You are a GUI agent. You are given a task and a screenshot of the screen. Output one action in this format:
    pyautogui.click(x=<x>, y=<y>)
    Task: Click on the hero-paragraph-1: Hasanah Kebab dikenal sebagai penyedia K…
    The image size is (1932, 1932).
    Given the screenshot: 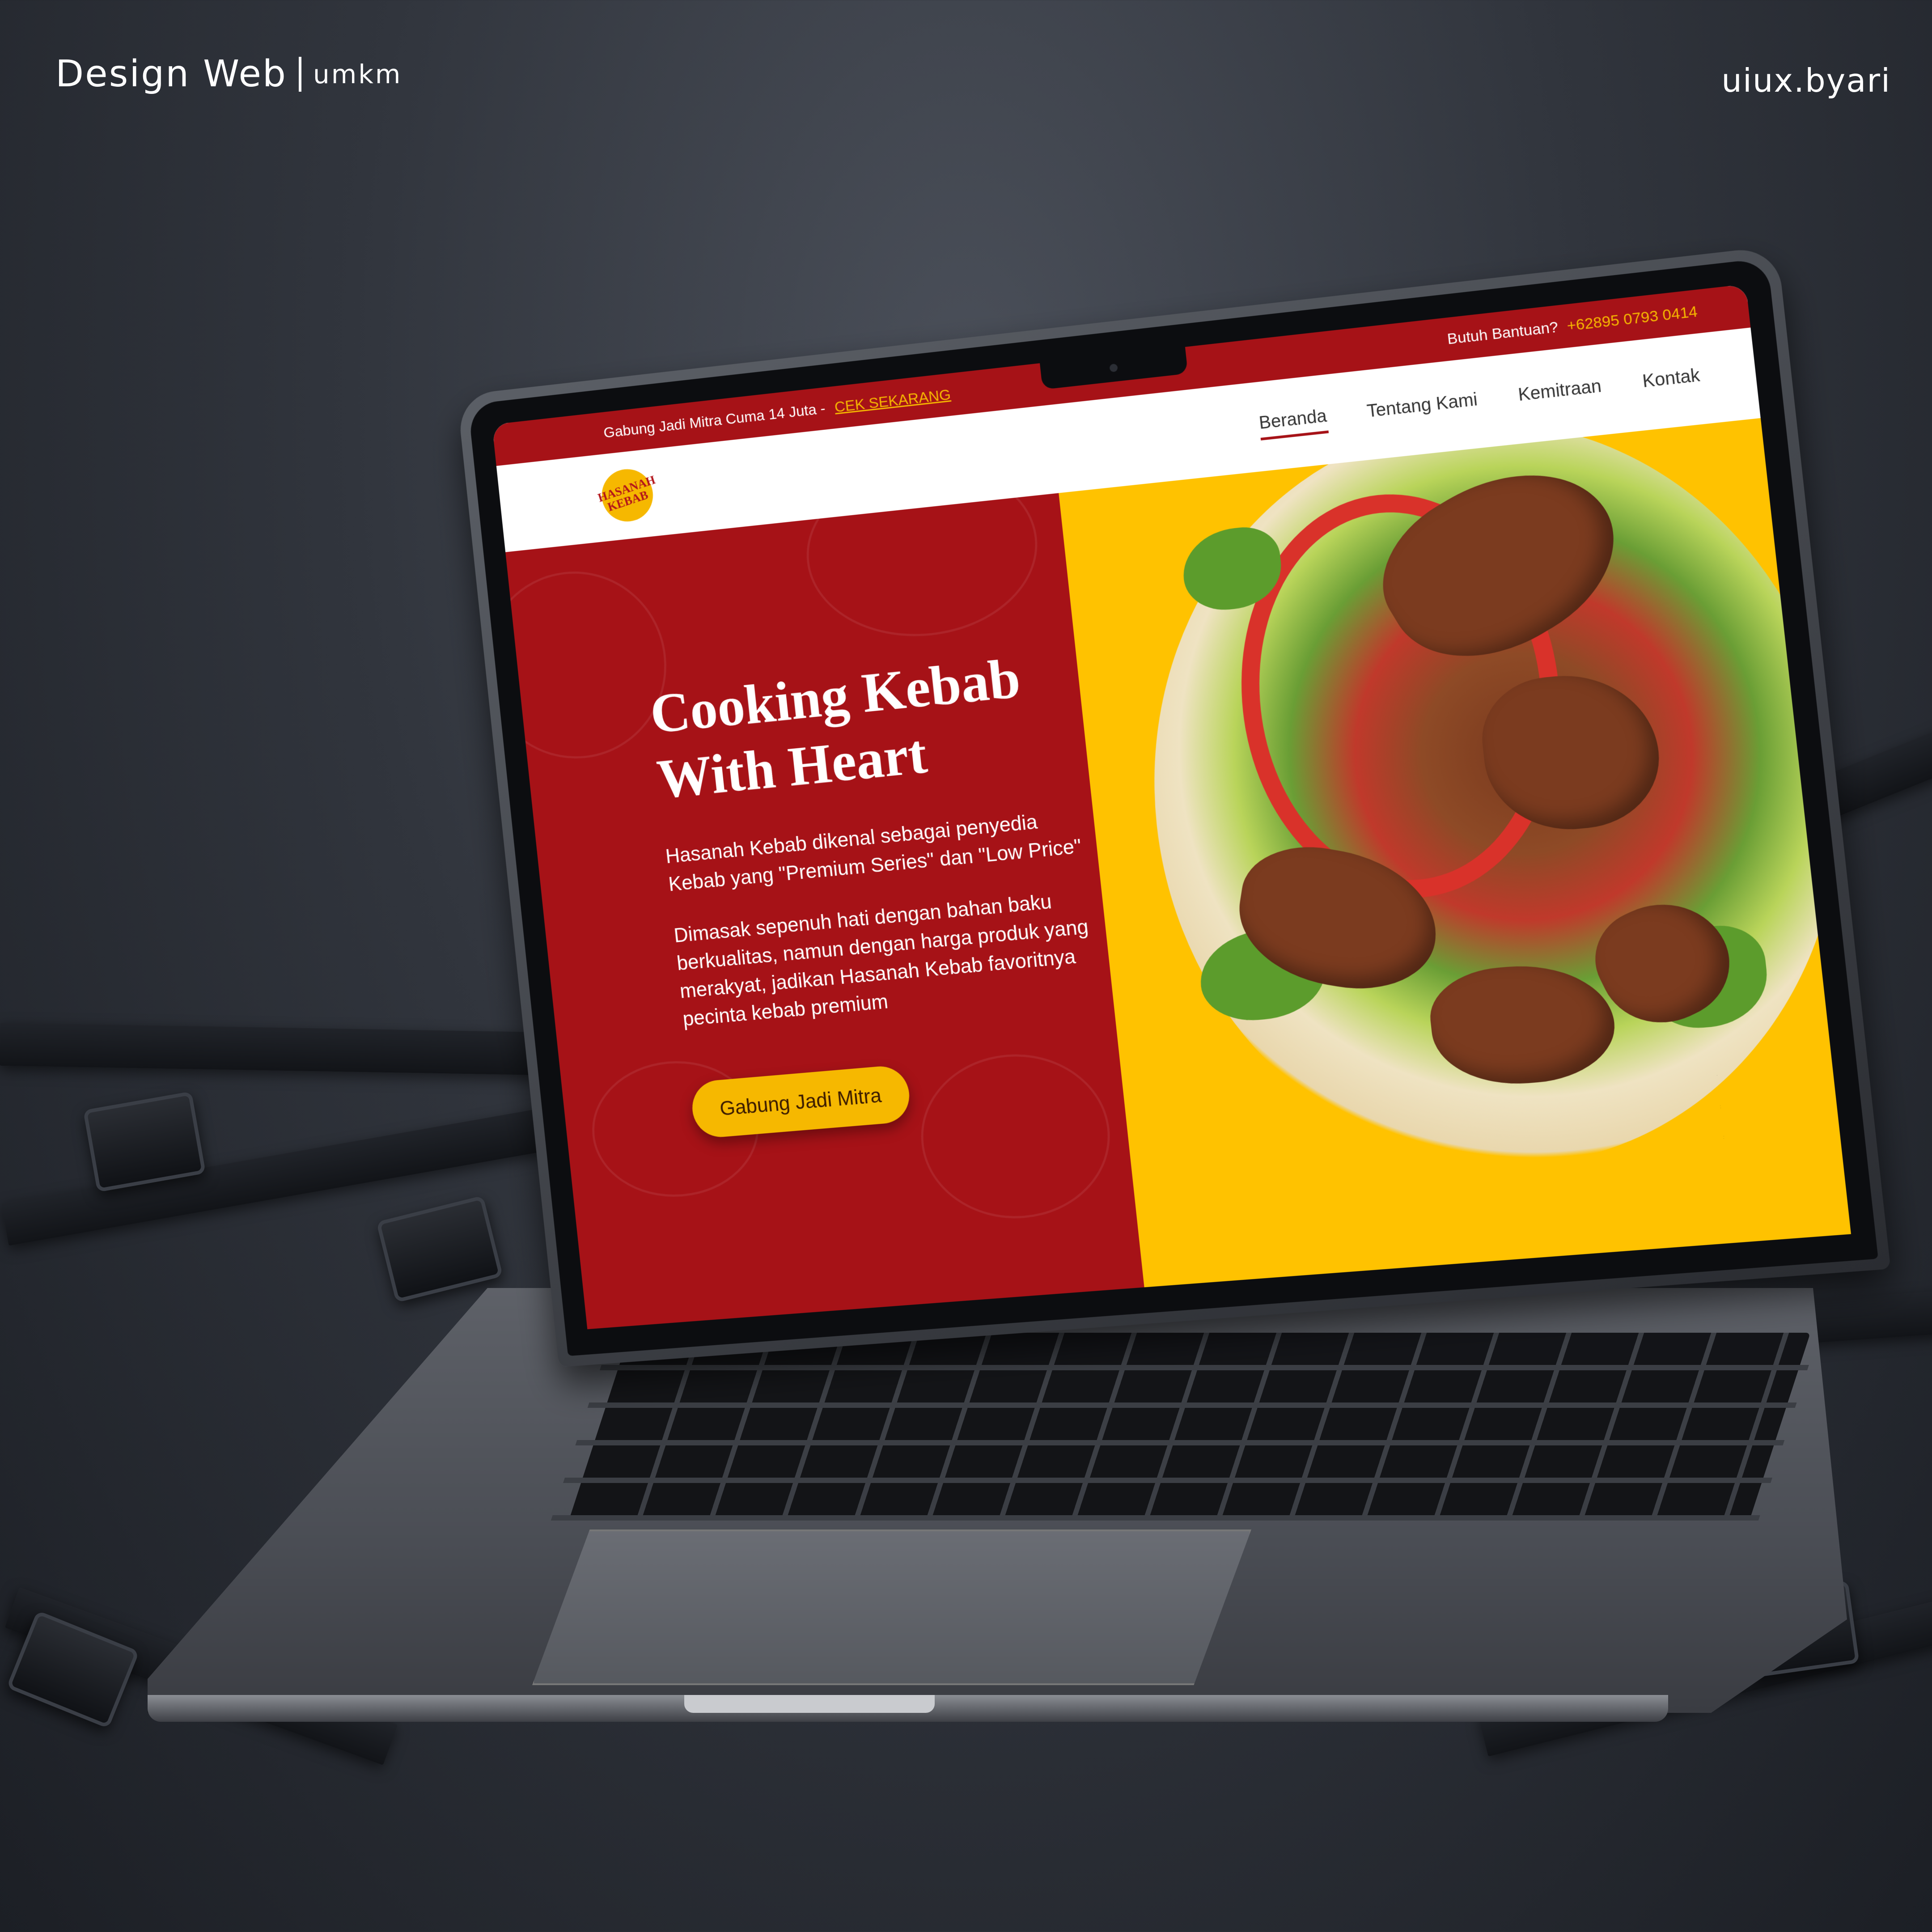 What is the action you would take?
    pyautogui.click(x=873, y=853)
    